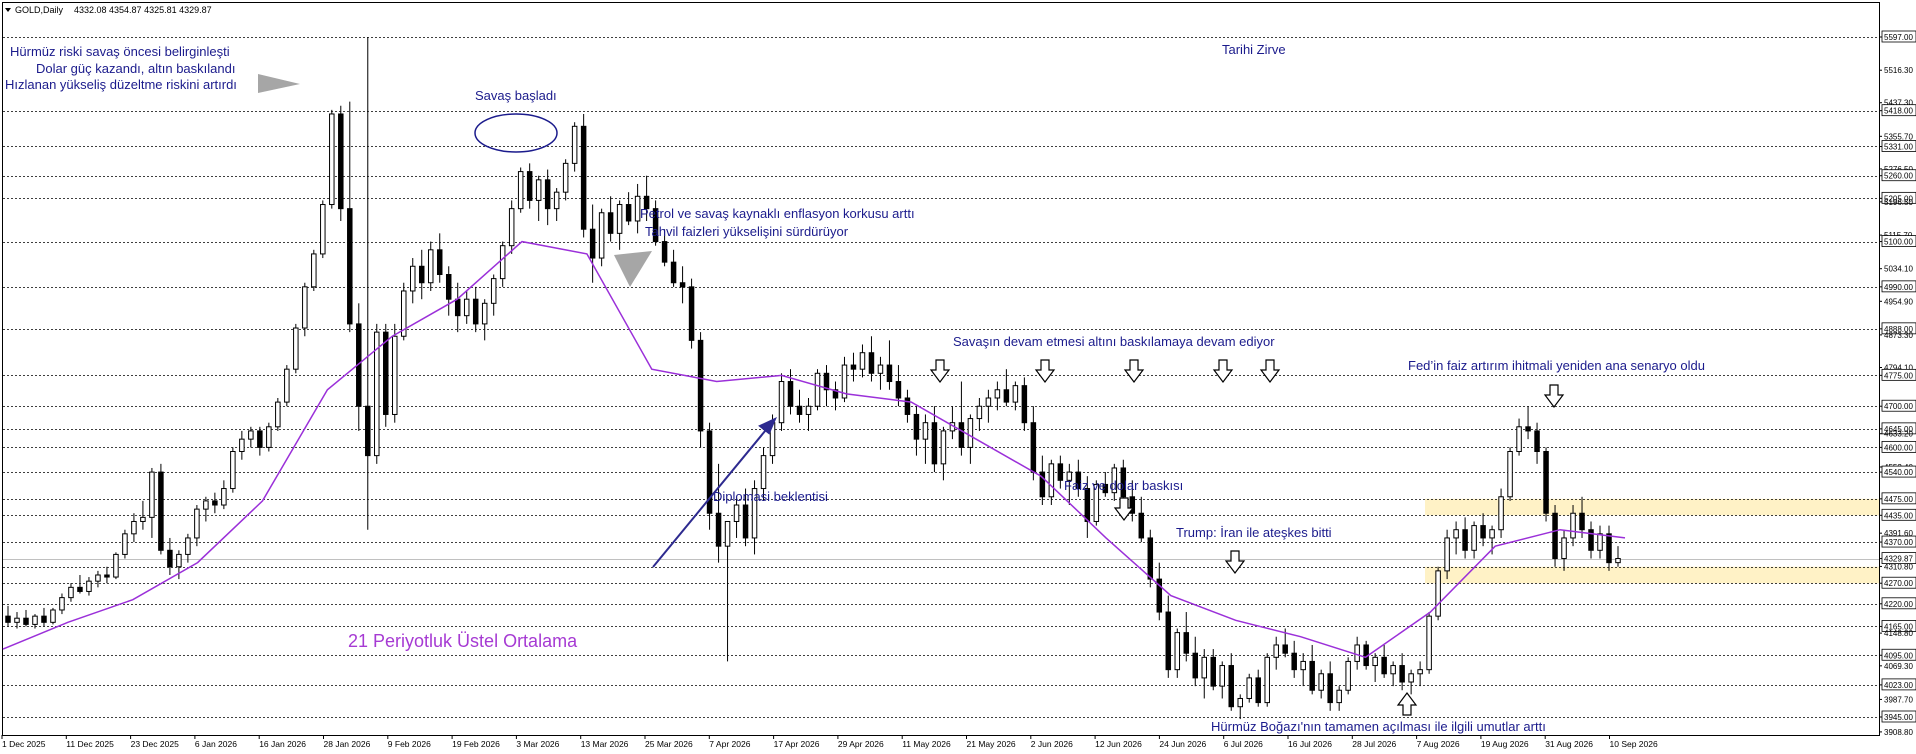 This screenshot has width=1916, height=754. What do you see at coordinates (991, 744) in the screenshot?
I see `time-tick-label: 21 May 2026` at bounding box center [991, 744].